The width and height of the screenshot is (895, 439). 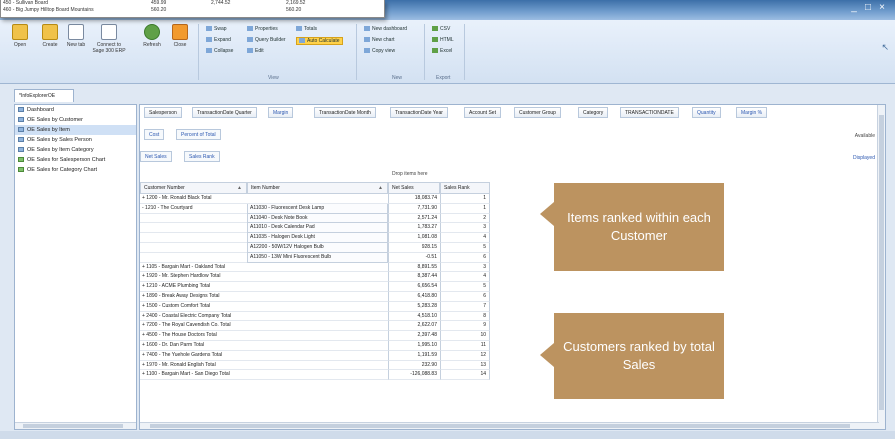 What do you see at coordinates (885, 47) in the screenshot?
I see `help-pointer-icon: ↖` at bounding box center [885, 47].